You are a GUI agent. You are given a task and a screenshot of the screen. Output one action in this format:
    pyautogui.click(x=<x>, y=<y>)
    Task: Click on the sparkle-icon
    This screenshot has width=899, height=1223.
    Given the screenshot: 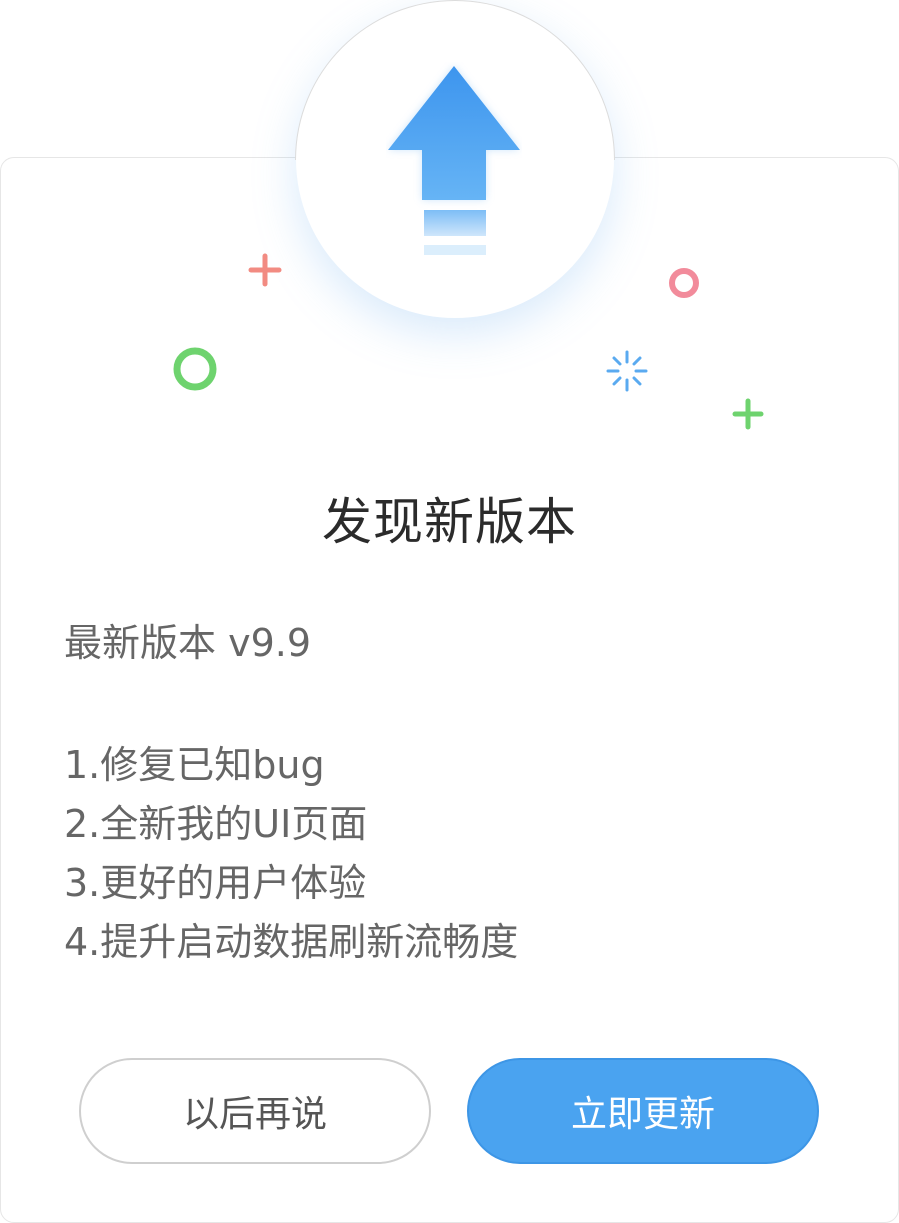 What is the action you would take?
    pyautogui.click(x=627, y=371)
    